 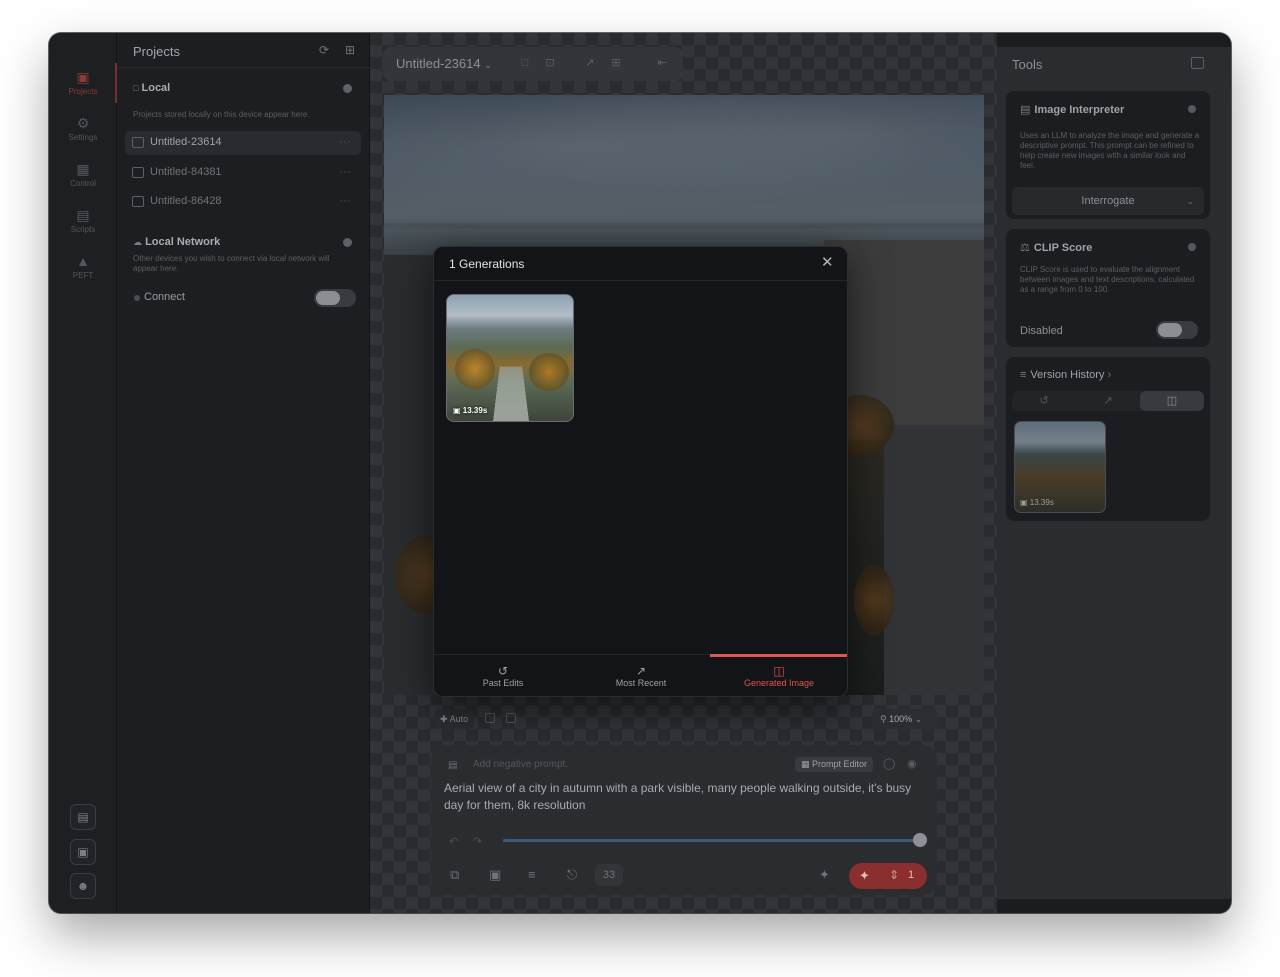 What do you see at coordinates (511, 718) in the screenshot?
I see `crop-icon` at bounding box center [511, 718].